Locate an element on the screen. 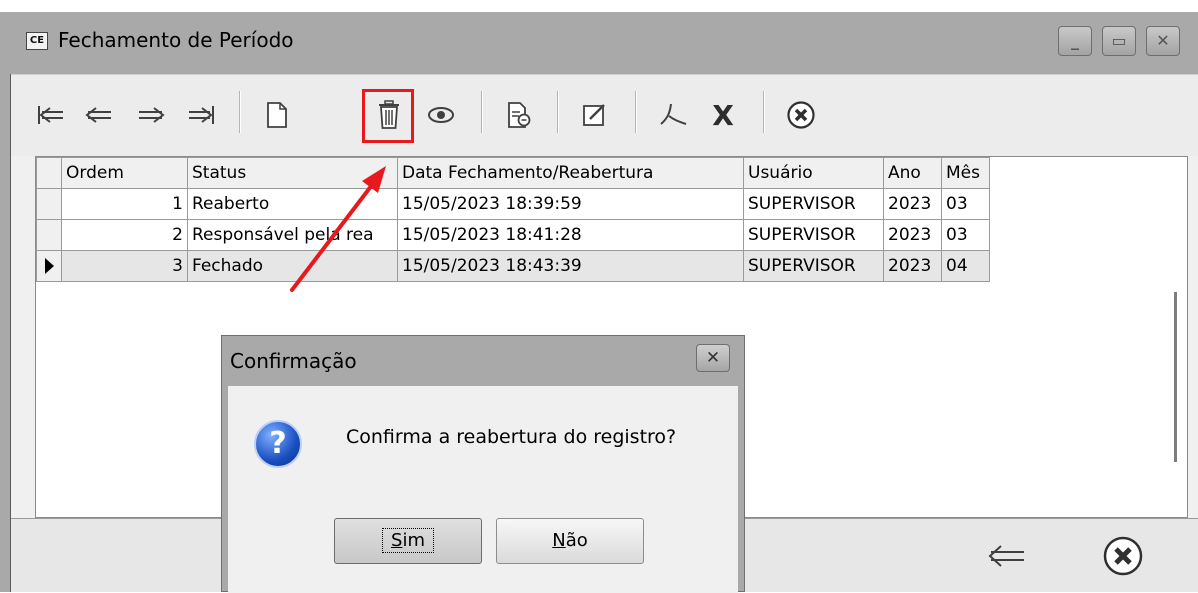  close-form-bottom-button is located at coordinates (1123, 556).